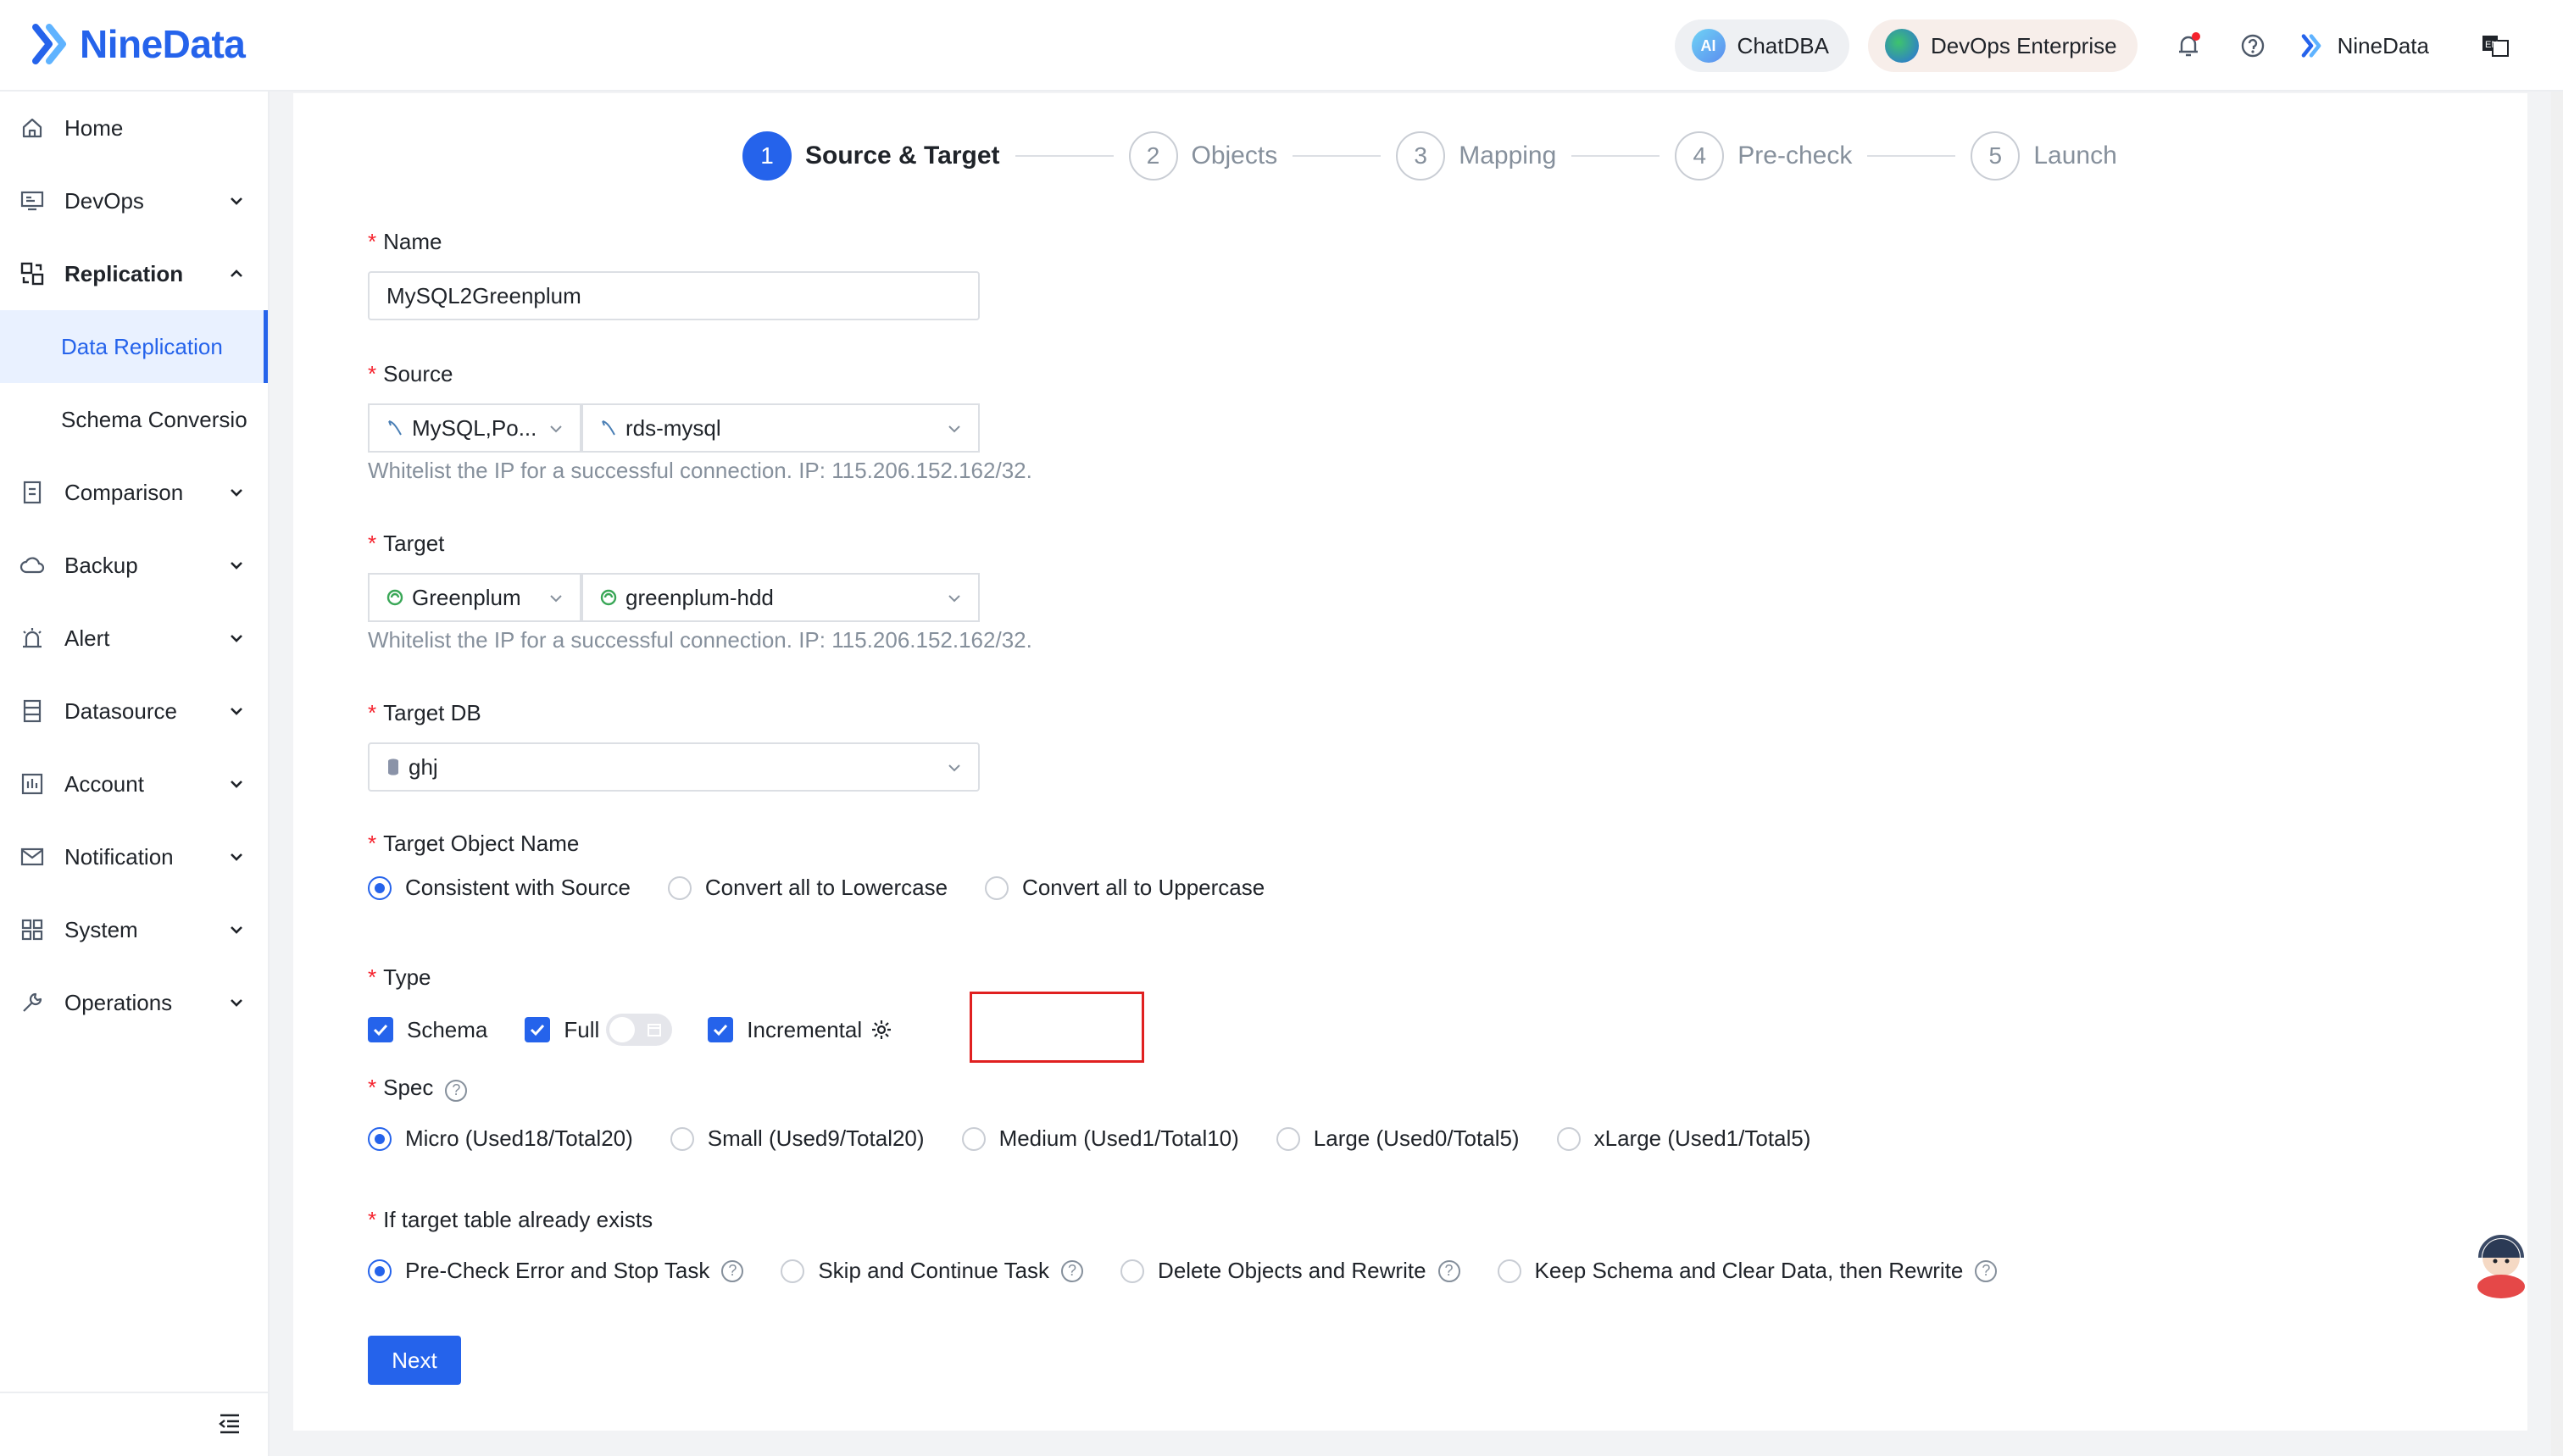  What do you see at coordinates (230, 1424) in the screenshot?
I see `collapse-menu-icon` at bounding box center [230, 1424].